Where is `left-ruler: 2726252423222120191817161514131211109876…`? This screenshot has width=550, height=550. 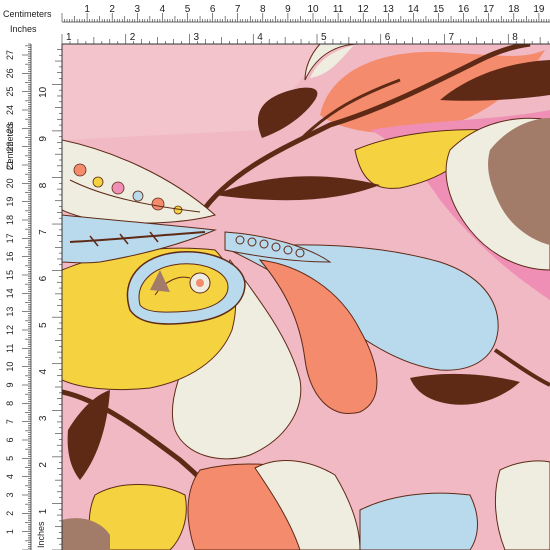
left-ruler: 2726252423222120191817161514131211109876… is located at coordinates (31, 296).